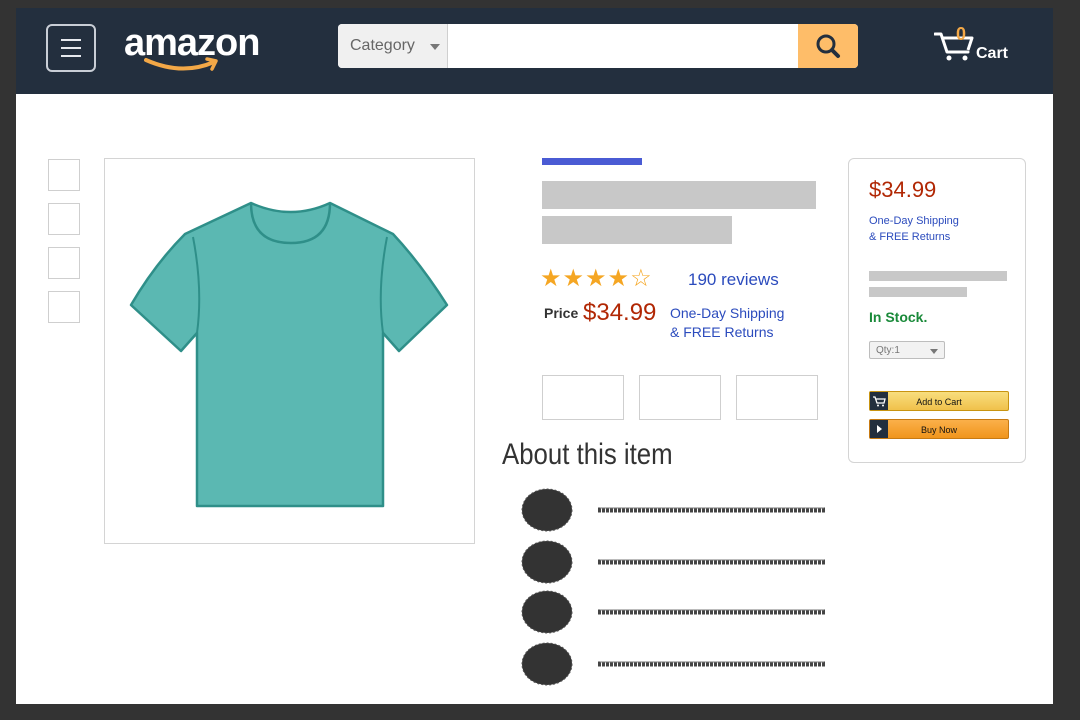 This screenshot has height=720, width=1080. Describe the element at coordinates (592, 161) in the screenshot. I see `title-accent-bar` at that location.